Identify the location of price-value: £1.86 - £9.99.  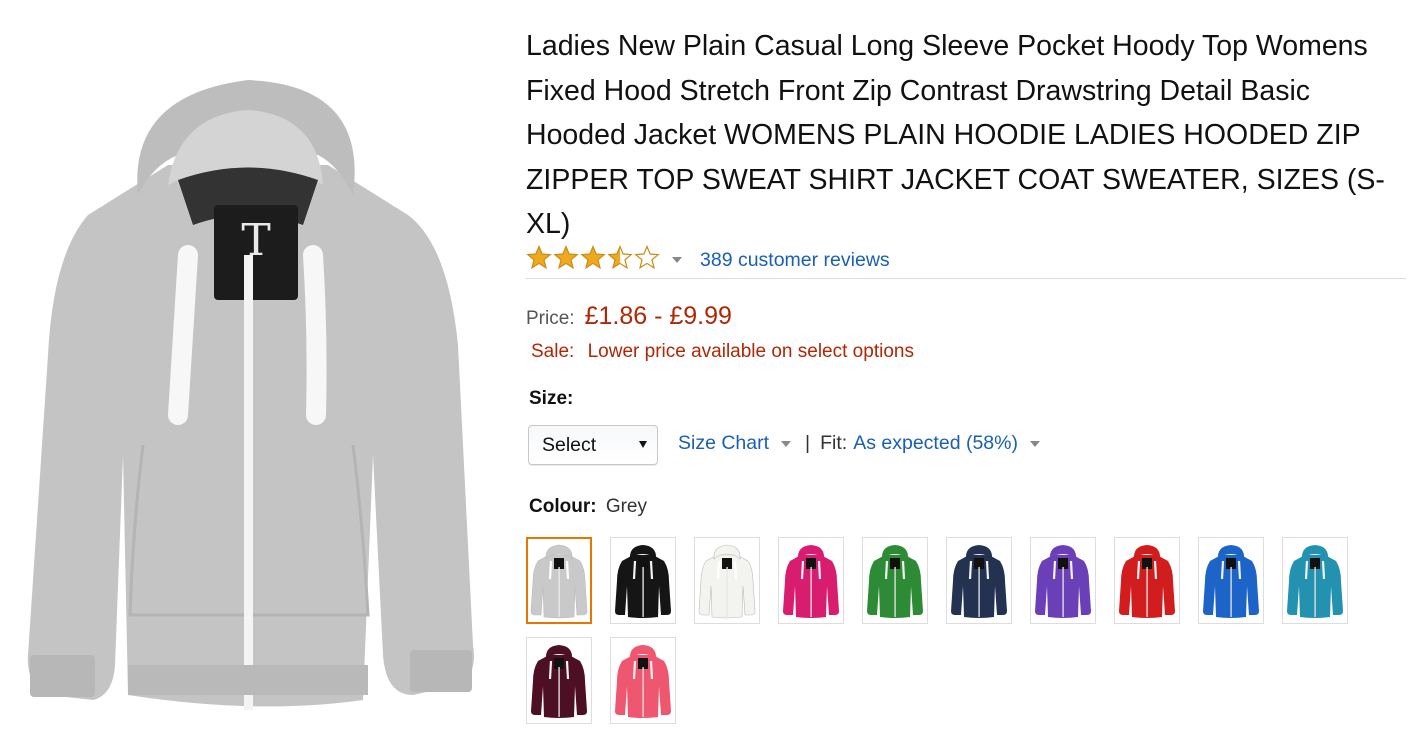
(658, 316).